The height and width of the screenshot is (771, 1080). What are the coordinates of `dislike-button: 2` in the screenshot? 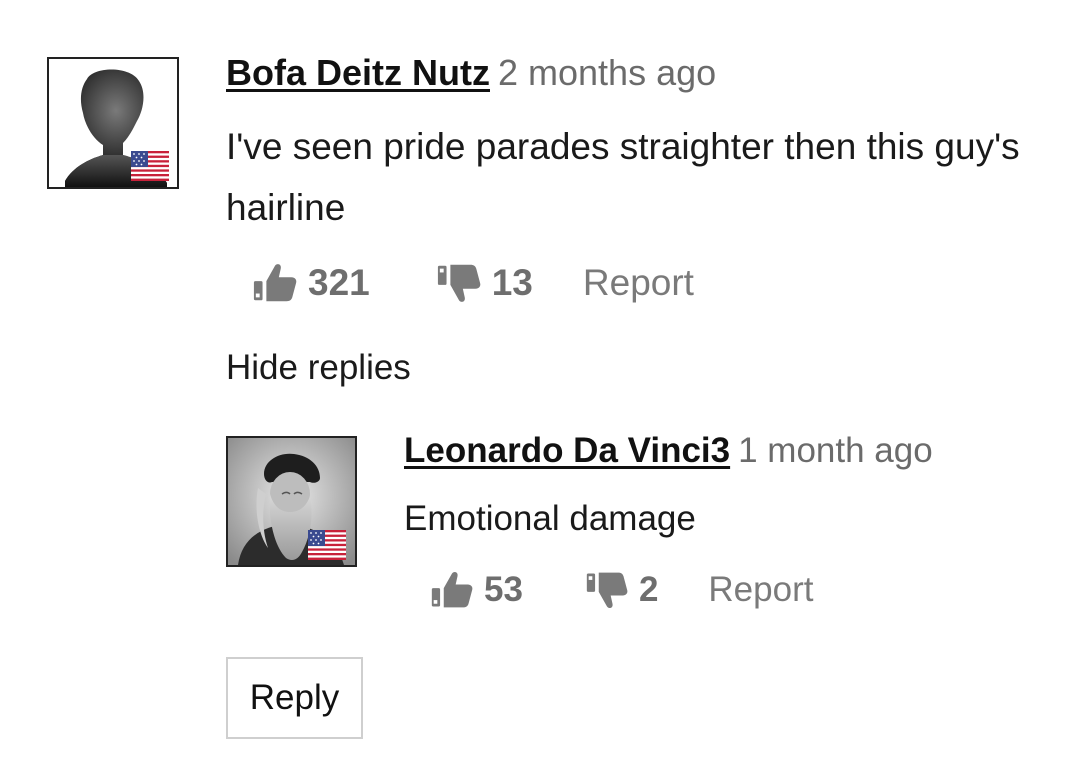 It's located at (621, 590).